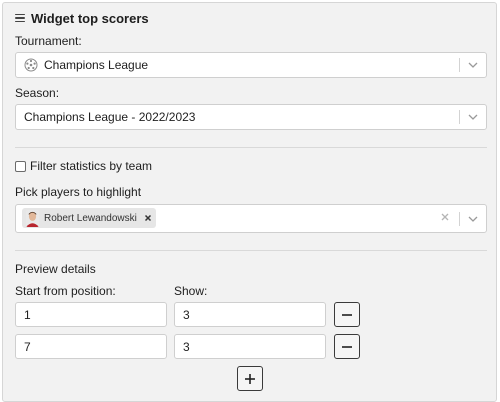 This screenshot has height=402, width=500. What do you see at coordinates (65, 291) in the screenshot?
I see `start-position-label: Start from position:` at bounding box center [65, 291].